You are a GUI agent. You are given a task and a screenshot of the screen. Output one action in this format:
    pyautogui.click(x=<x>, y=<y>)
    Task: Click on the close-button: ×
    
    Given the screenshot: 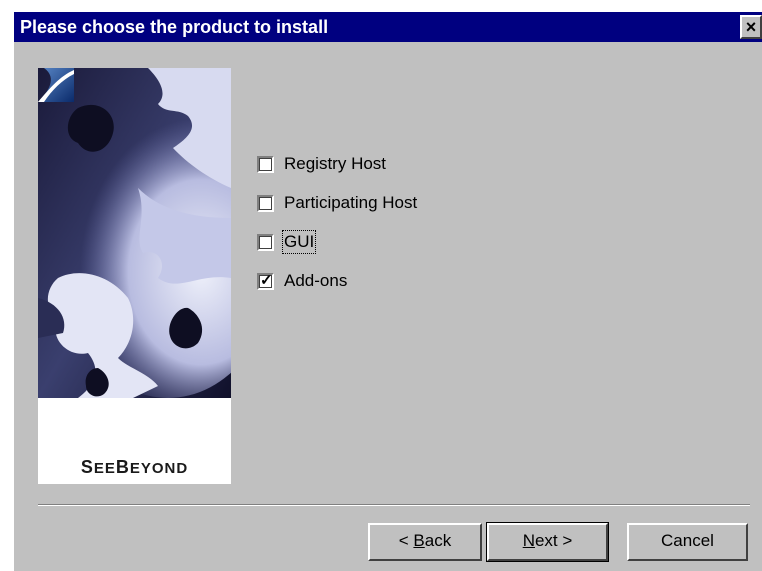 What is the action you would take?
    pyautogui.click(x=751, y=27)
    